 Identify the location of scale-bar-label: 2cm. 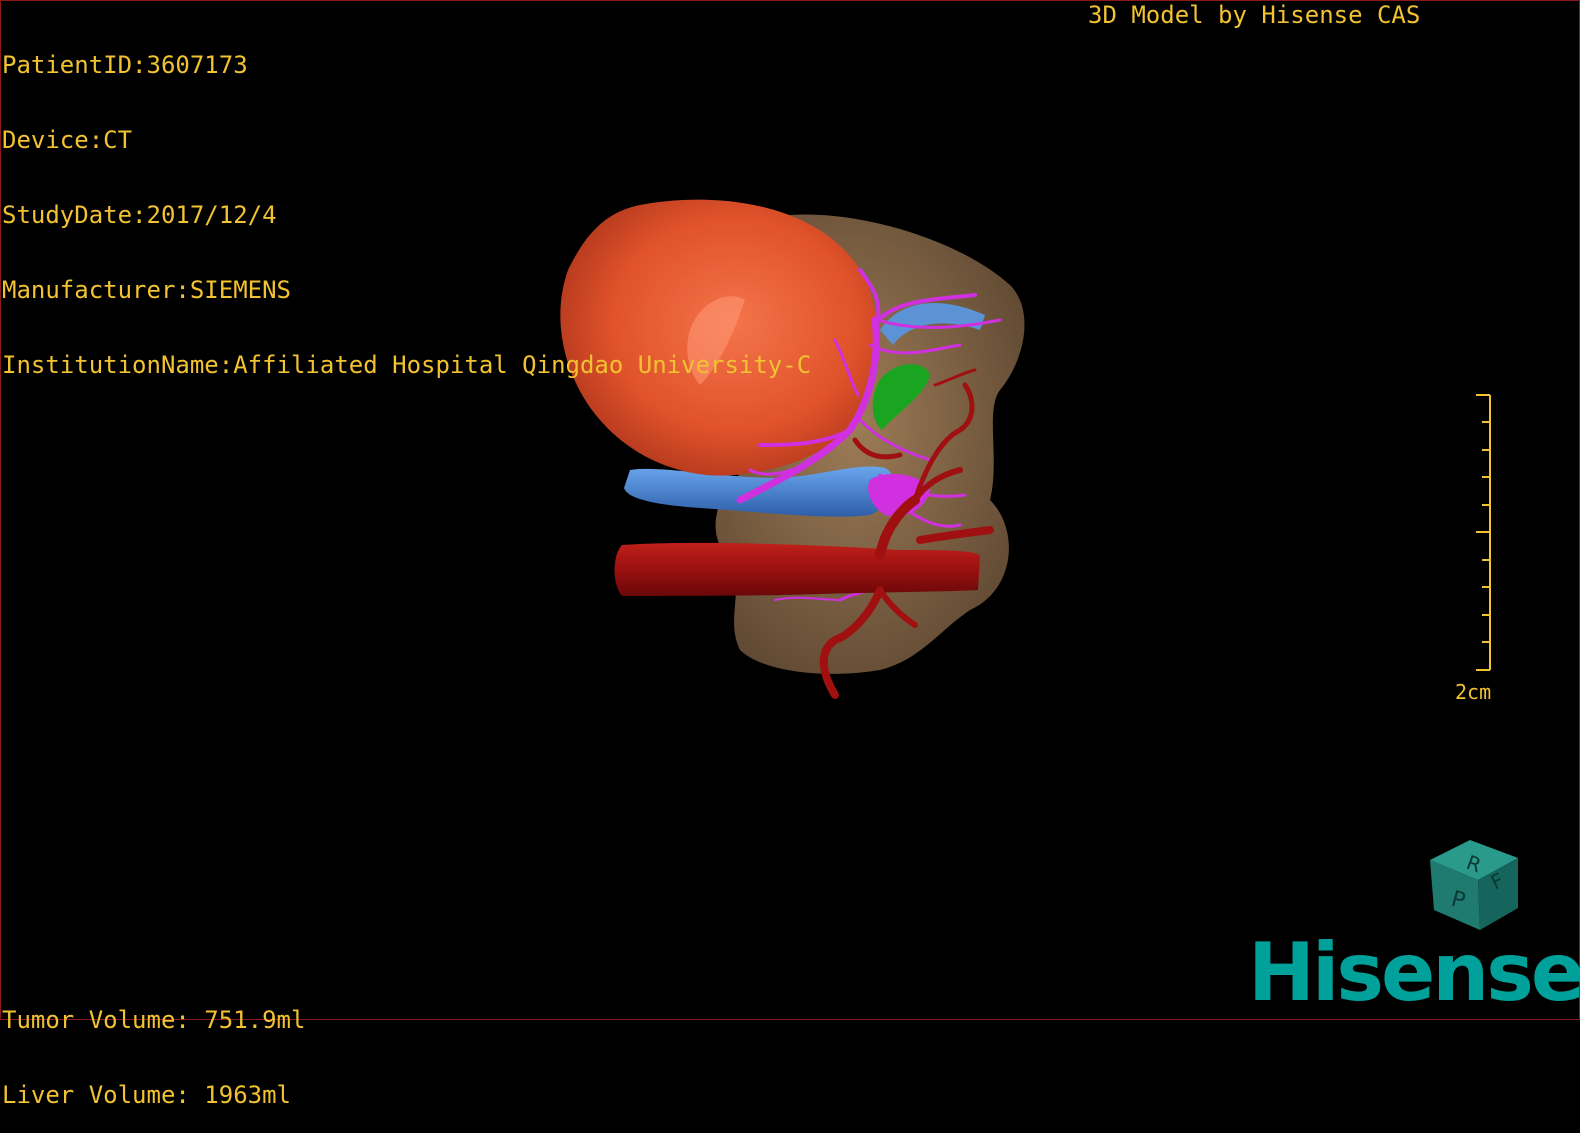
(1473, 692).